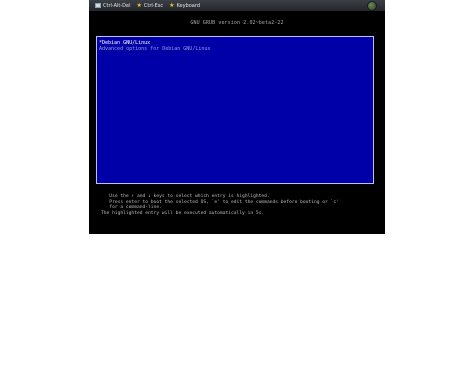 The image size is (474, 379). Describe the element at coordinates (154, 49) in the screenshot. I see `boot-entry-advanced: Advanced options for Debian GNU/Linux` at that location.